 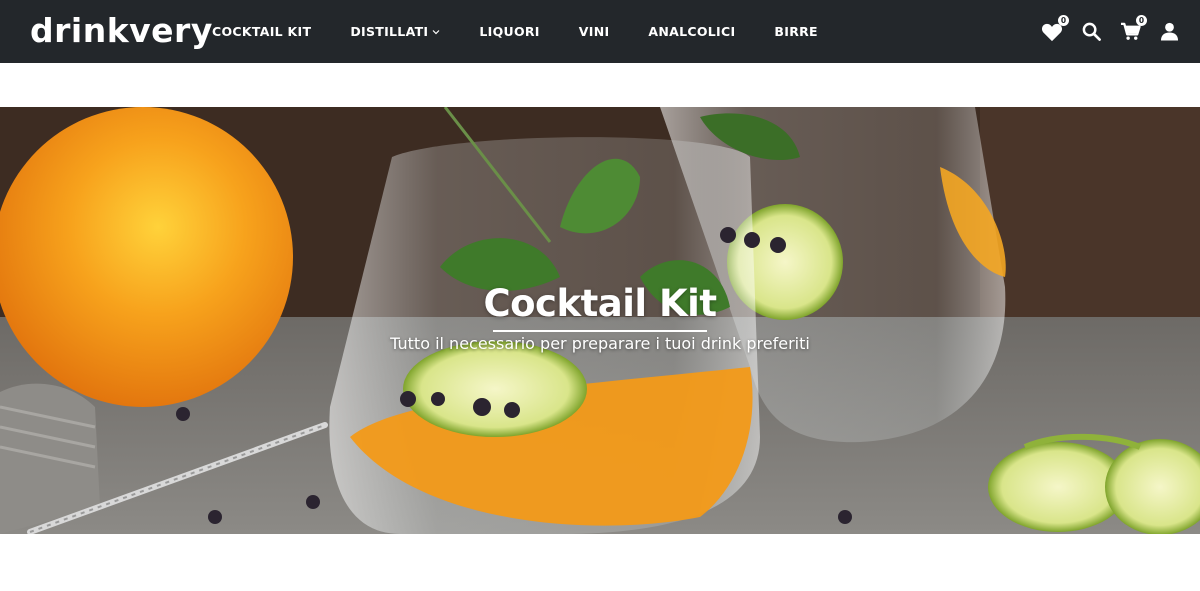 I want to click on nav-item-label: ANALCOLICI, so click(x=692, y=31).